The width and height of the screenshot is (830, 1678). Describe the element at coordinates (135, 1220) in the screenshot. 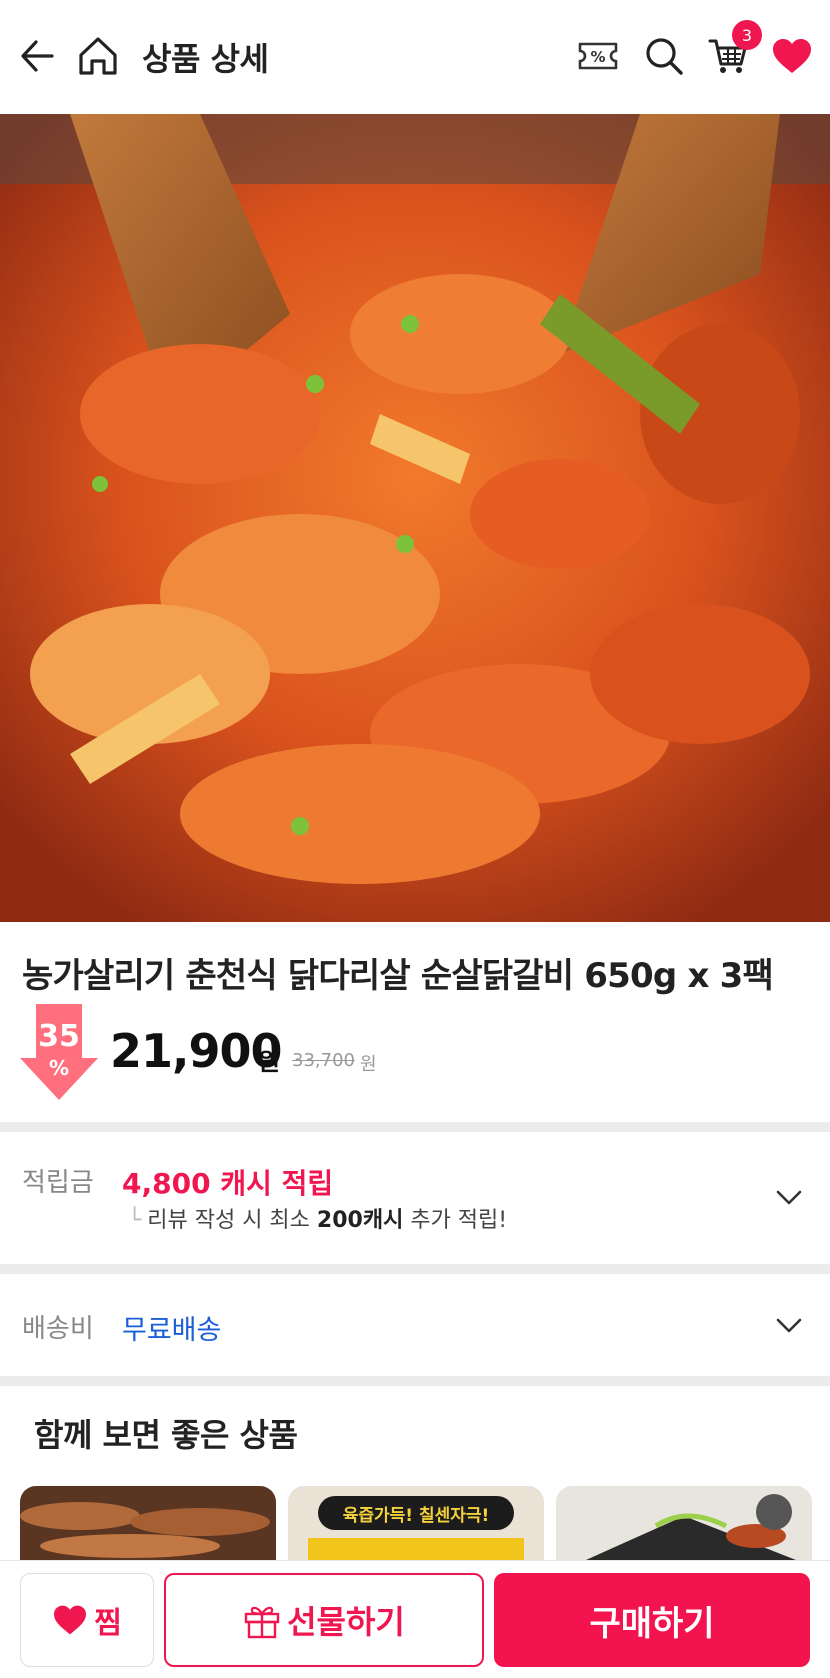

I see `cash-note-corner: └` at that location.